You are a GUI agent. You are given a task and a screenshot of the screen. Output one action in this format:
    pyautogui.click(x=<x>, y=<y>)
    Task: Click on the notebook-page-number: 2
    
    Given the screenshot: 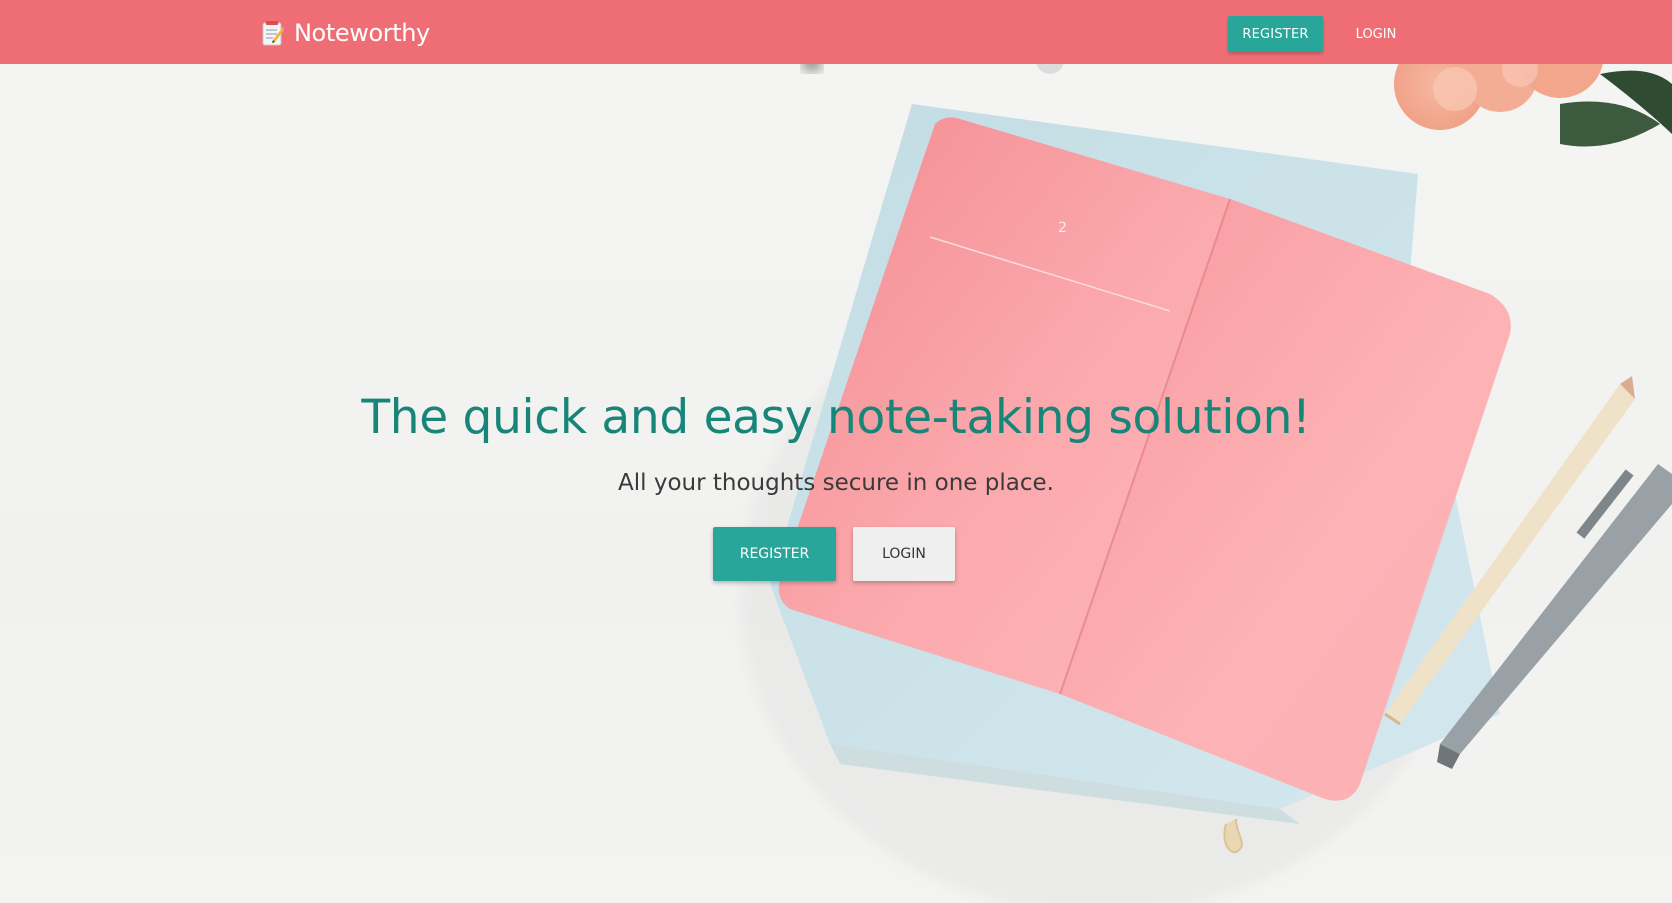 What is the action you would take?
    pyautogui.click(x=1062, y=228)
    